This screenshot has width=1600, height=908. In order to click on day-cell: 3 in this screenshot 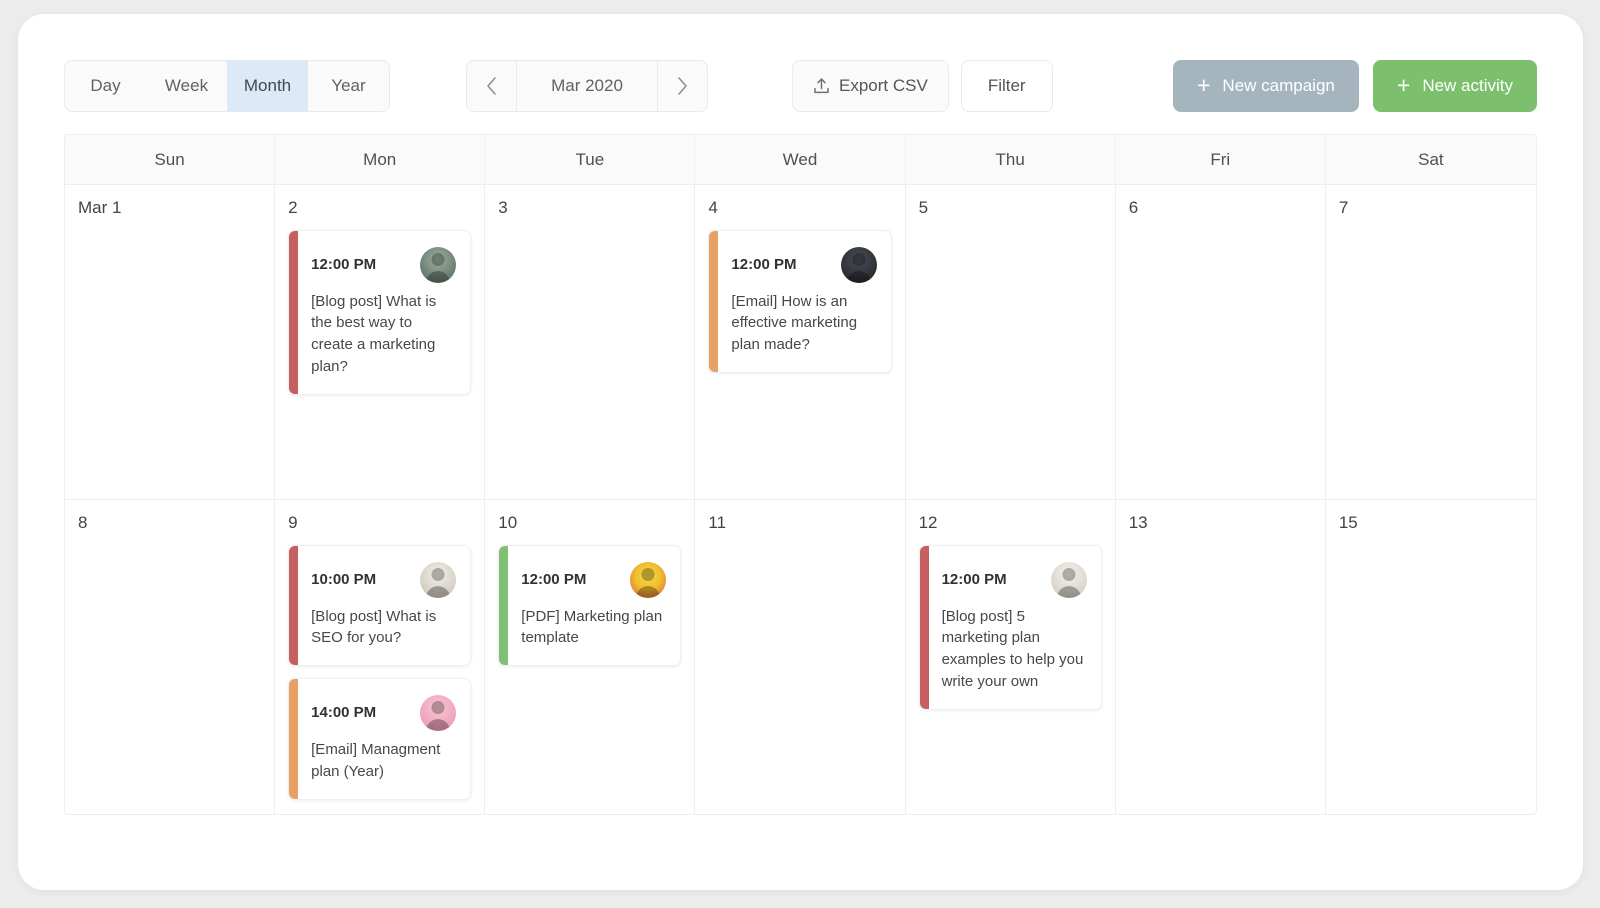, I will do `click(590, 342)`.